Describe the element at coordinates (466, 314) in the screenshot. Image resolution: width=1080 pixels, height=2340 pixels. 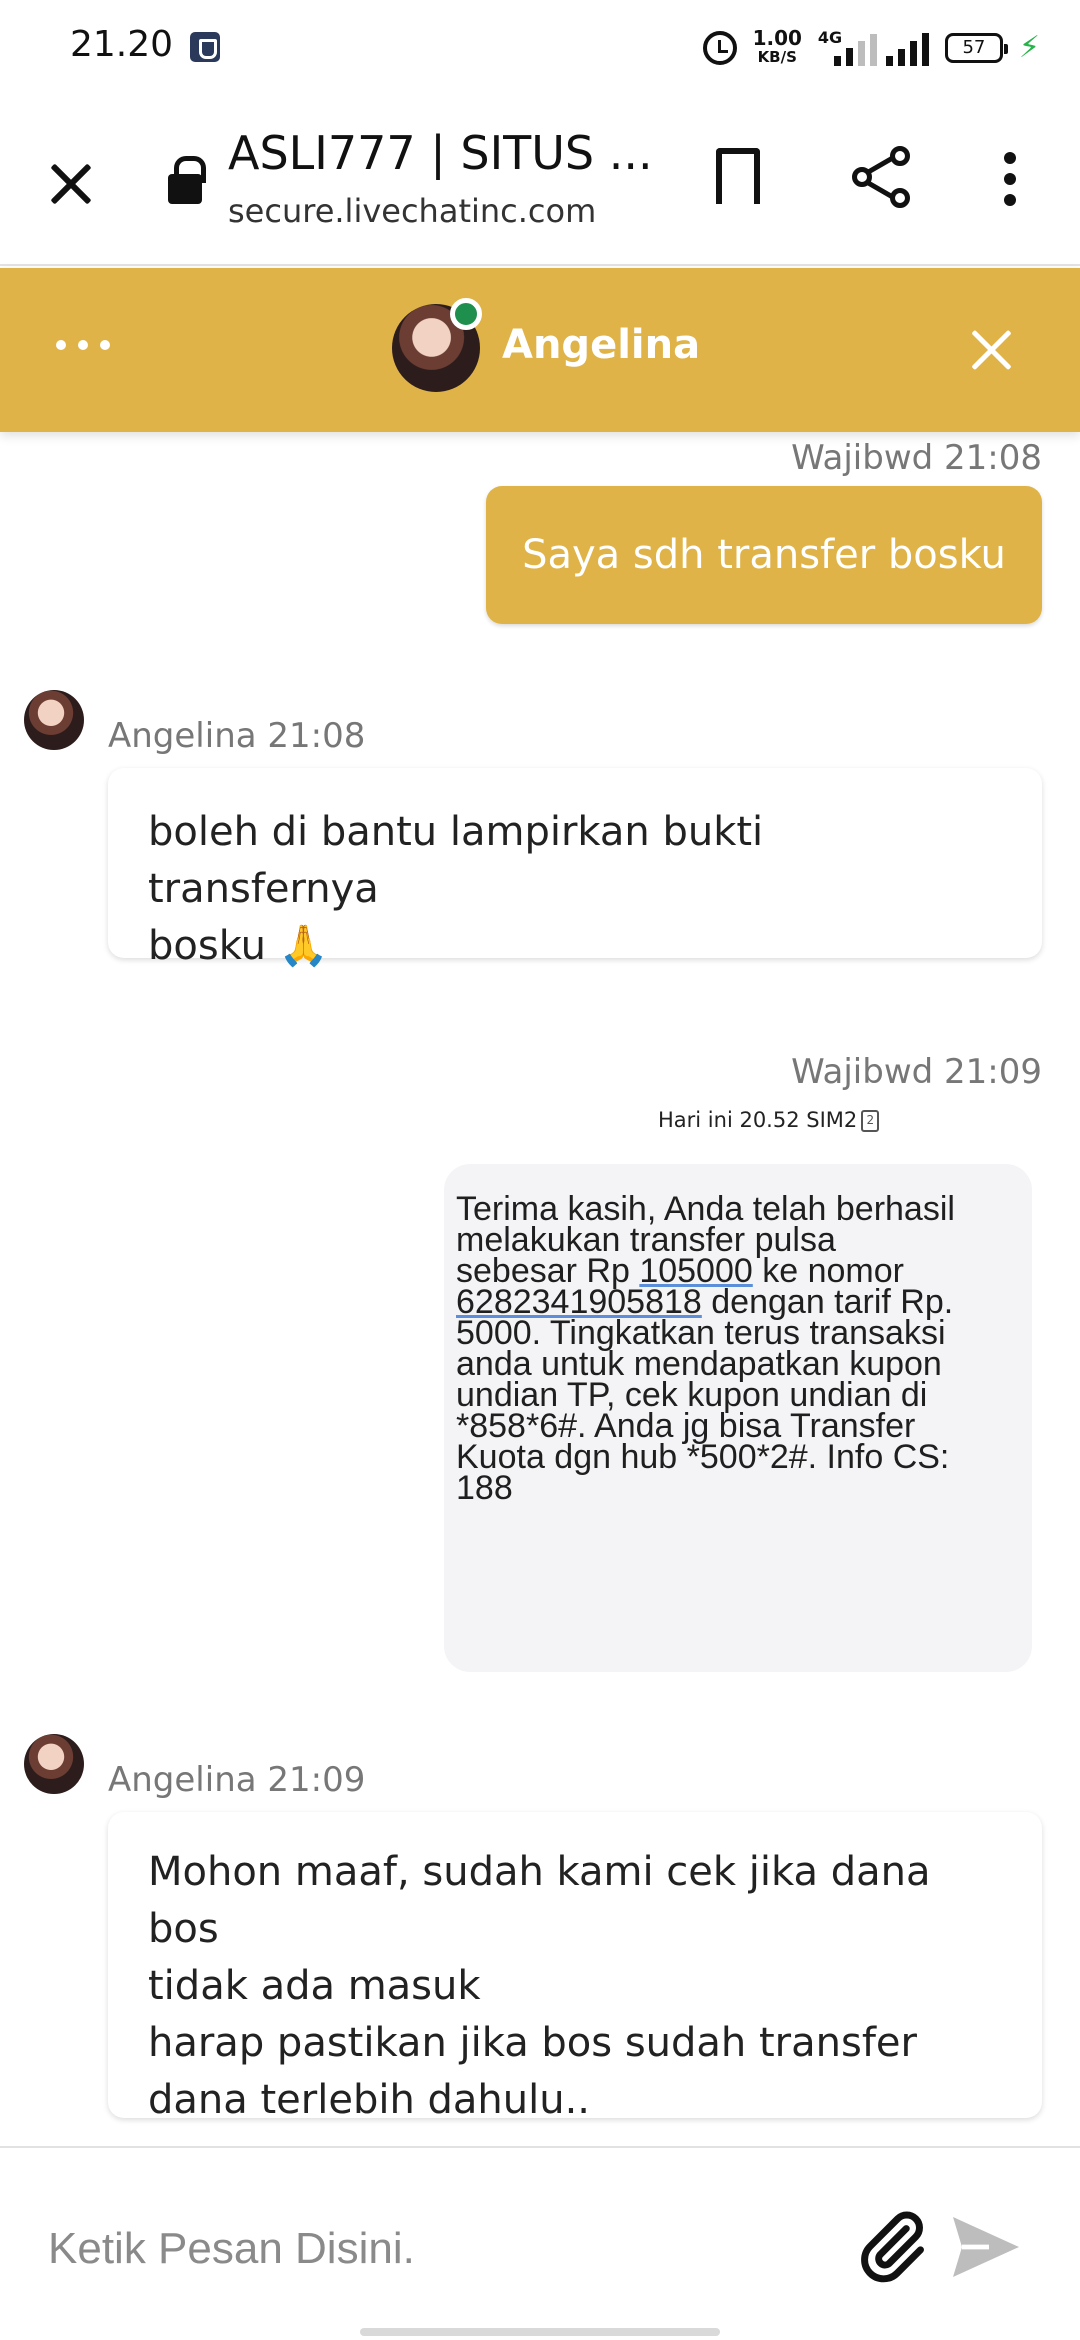
I see `online-status-indicator` at that location.